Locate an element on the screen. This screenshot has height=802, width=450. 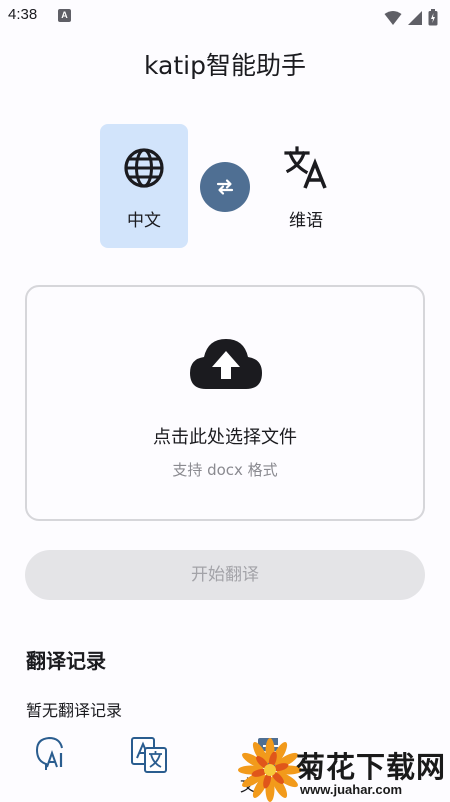
source-language-button: 中文 is located at coordinates (144, 186).